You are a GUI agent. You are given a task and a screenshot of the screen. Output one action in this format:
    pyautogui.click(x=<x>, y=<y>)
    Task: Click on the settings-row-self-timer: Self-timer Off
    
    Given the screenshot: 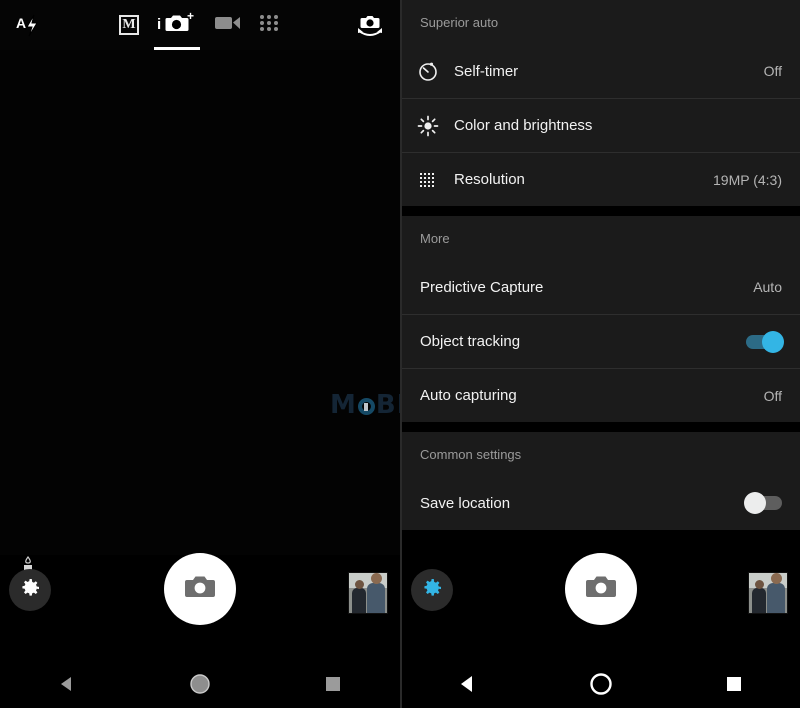 What is the action you would take?
    pyautogui.click(x=601, y=71)
    